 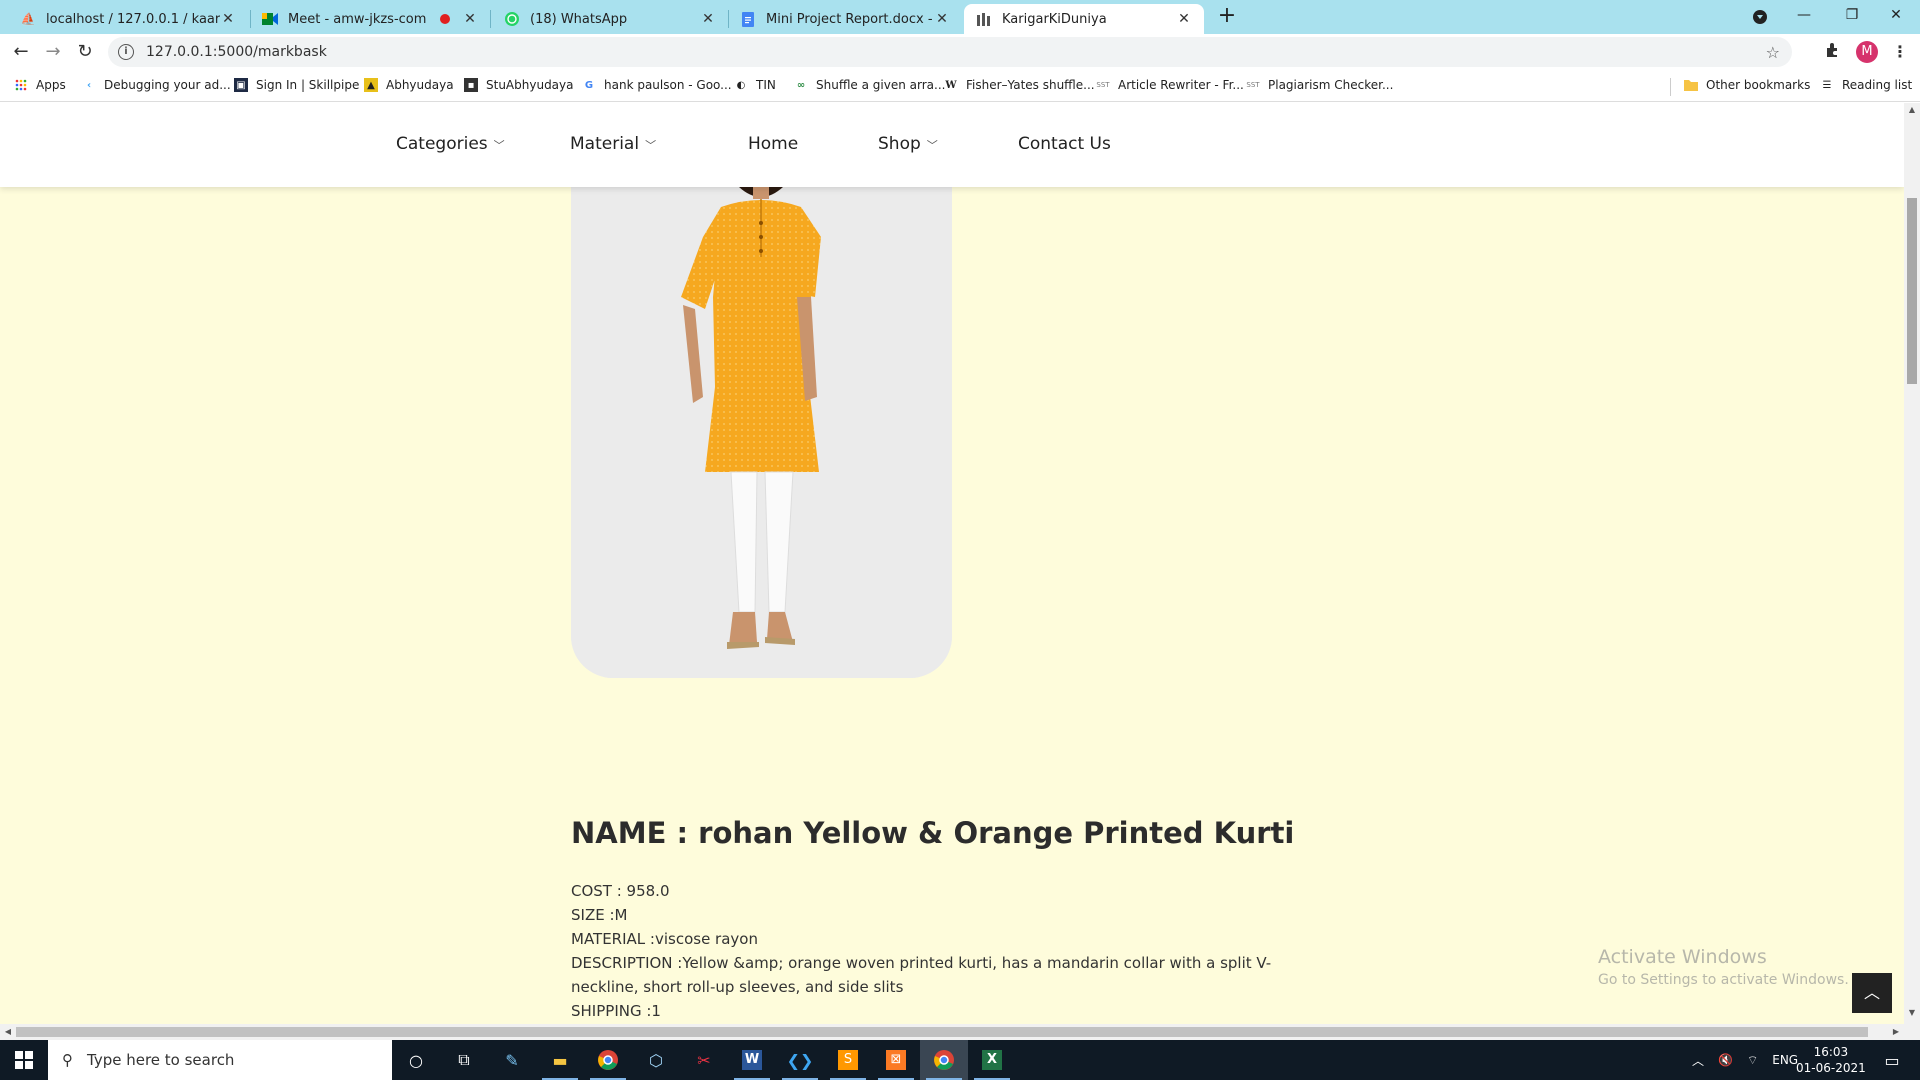 What do you see at coordinates (67, 1060) in the screenshot?
I see `search-icon: ⚲` at bounding box center [67, 1060].